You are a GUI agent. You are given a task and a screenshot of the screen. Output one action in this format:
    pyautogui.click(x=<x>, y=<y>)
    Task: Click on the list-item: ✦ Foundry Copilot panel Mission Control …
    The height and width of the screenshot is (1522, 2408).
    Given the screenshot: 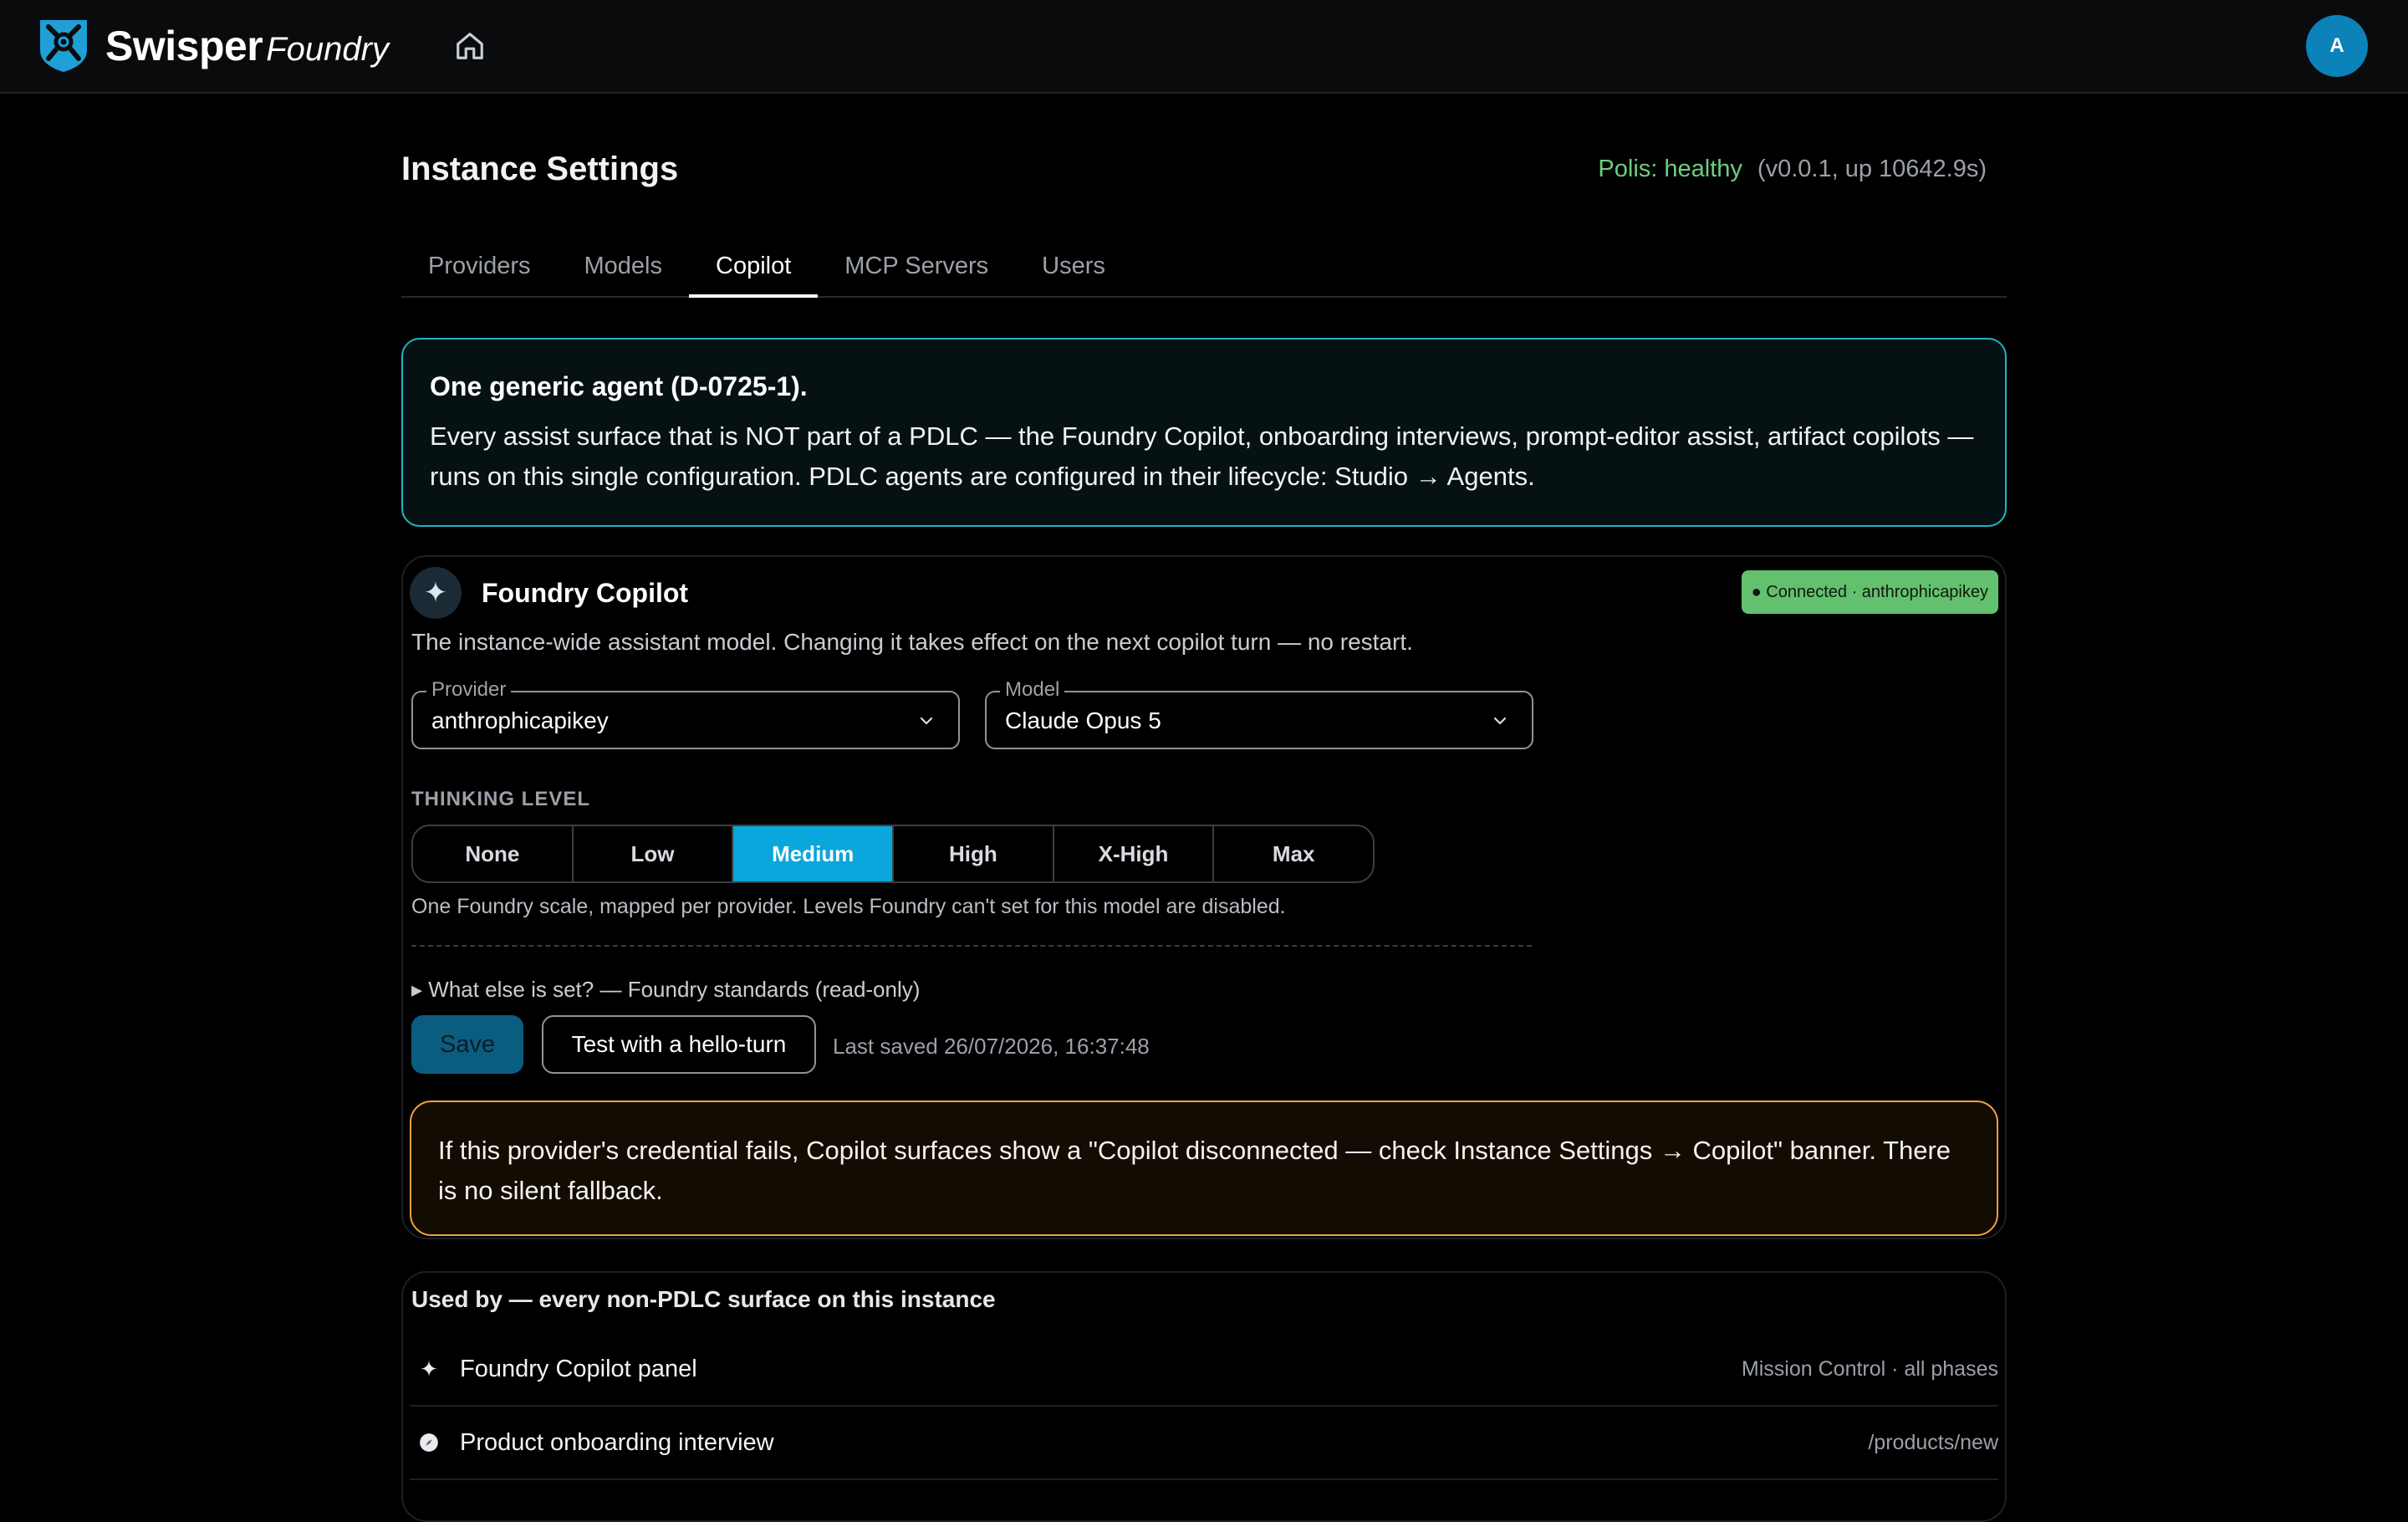 What is the action you would take?
    pyautogui.click(x=1204, y=1370)
    